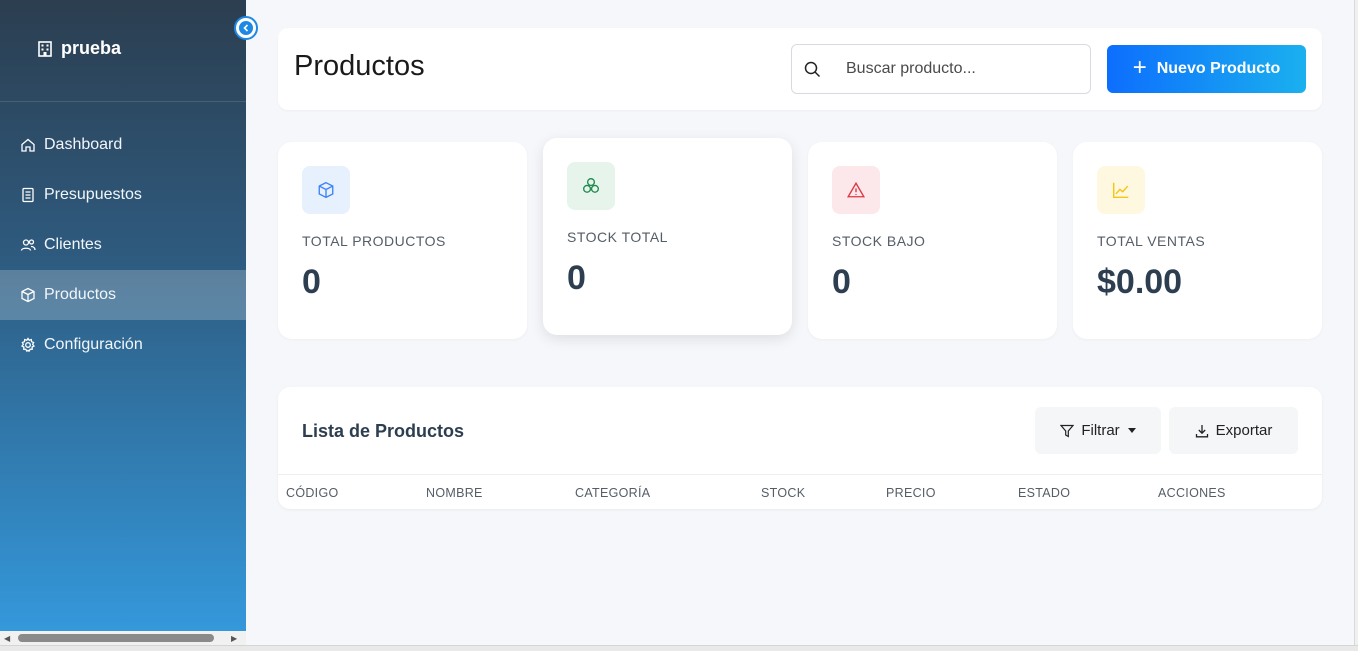  I want to click on scroll-left-arrow-icon: ◀, so click(7, 638).